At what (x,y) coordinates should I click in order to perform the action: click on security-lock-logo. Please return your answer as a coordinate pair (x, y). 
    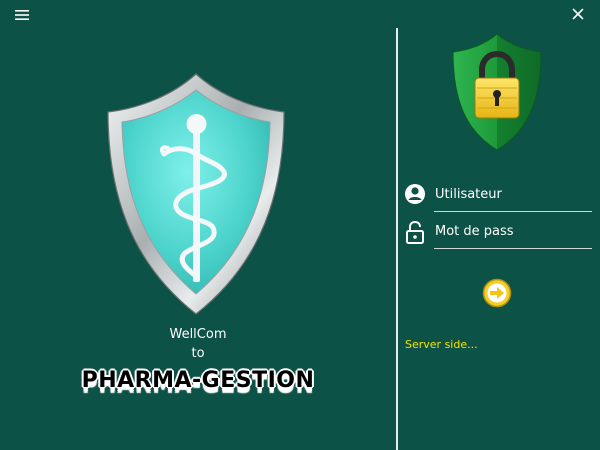
    Looking at the image, I should click on (497, 92).